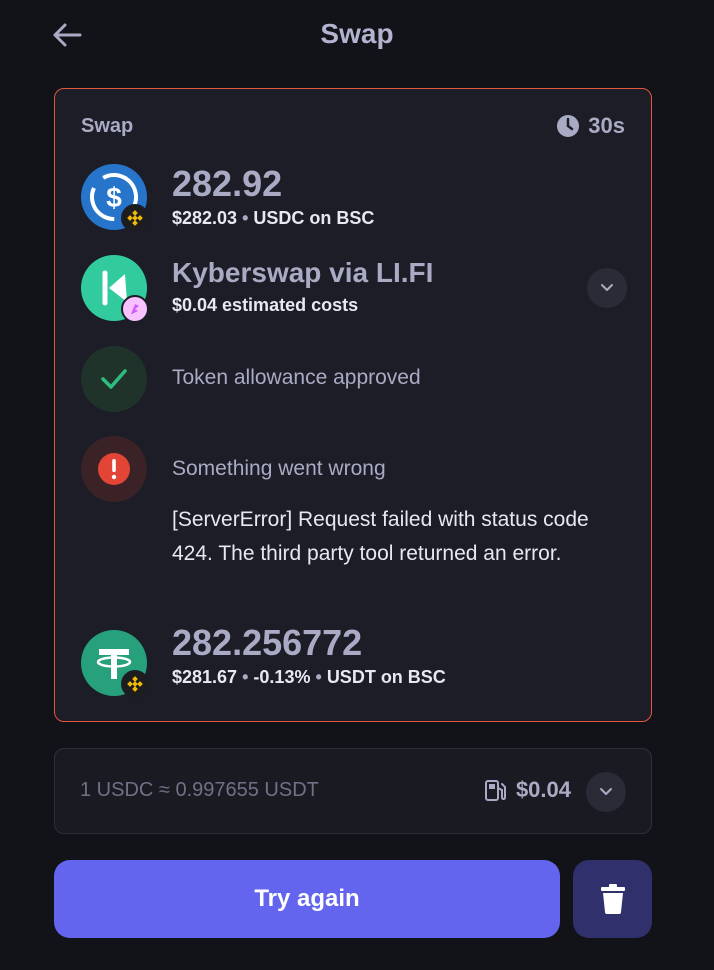 The width and height of the screenshot is (714, 970). I want to click on route-expand-button, so click(607, 288).